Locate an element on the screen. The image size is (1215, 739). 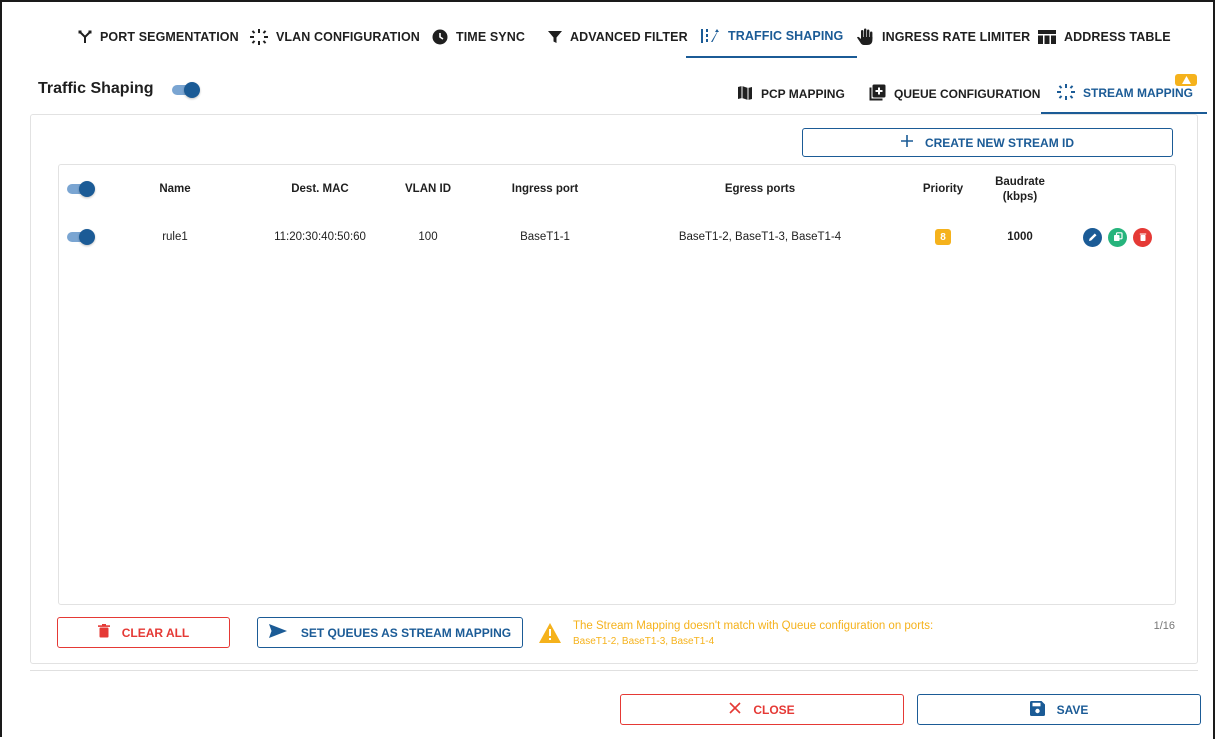
close-button: CLOSE is located at coordinates (762, 709).